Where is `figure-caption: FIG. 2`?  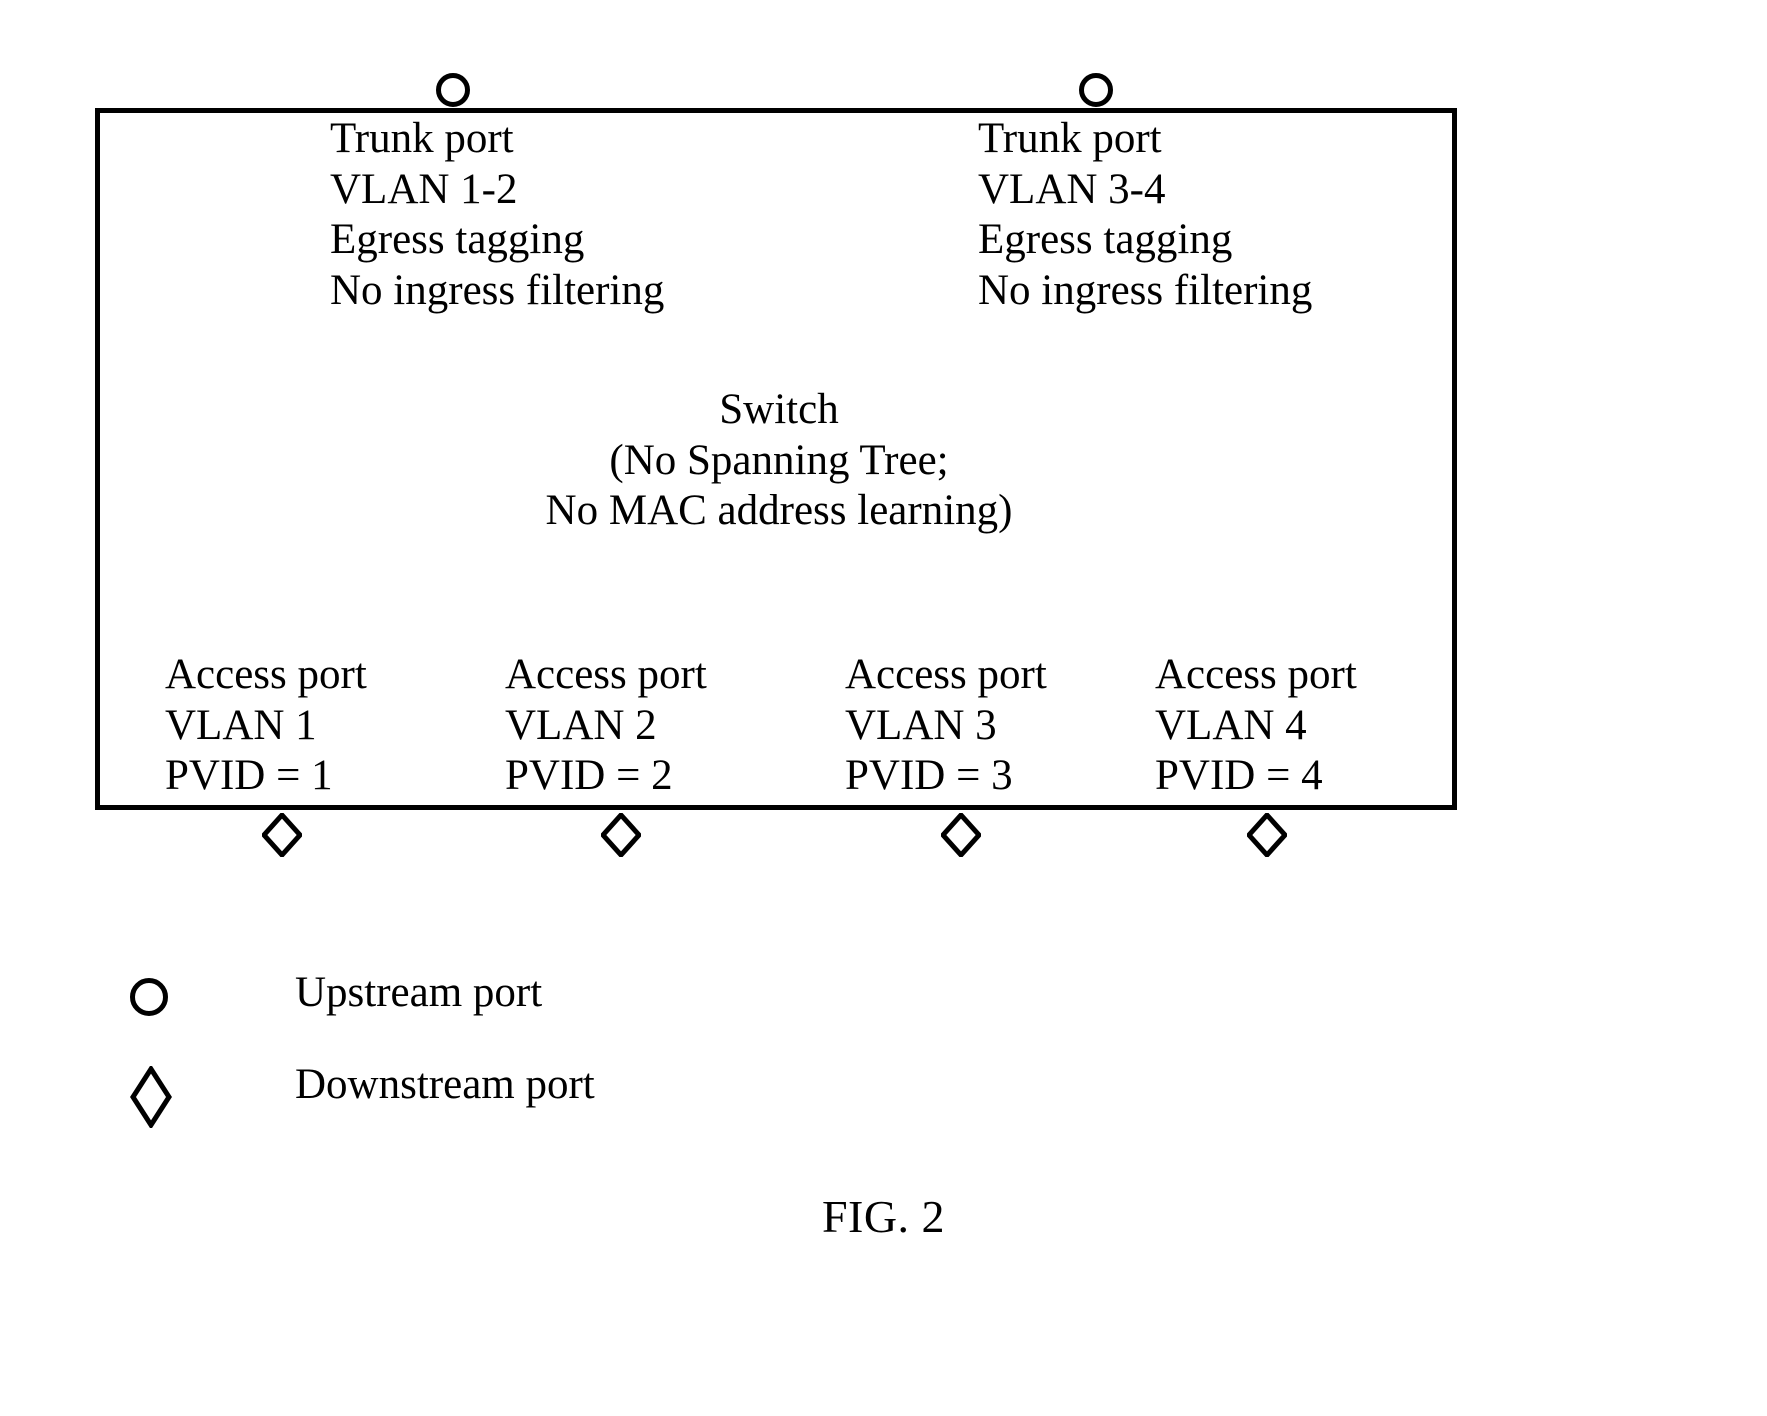
figure-caption: FIG. 2 is located at coordinates (883, 1216).